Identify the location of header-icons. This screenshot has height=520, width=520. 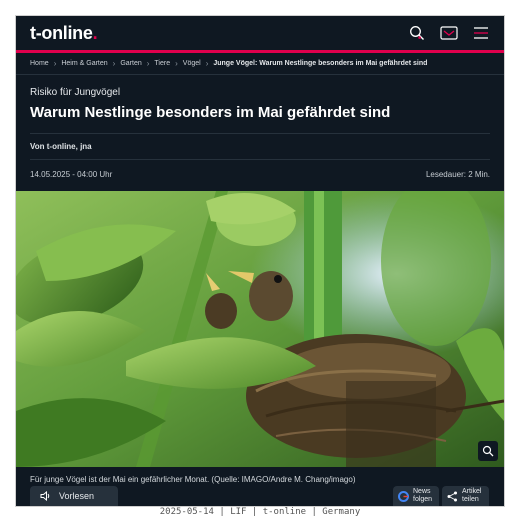
(449, 33).